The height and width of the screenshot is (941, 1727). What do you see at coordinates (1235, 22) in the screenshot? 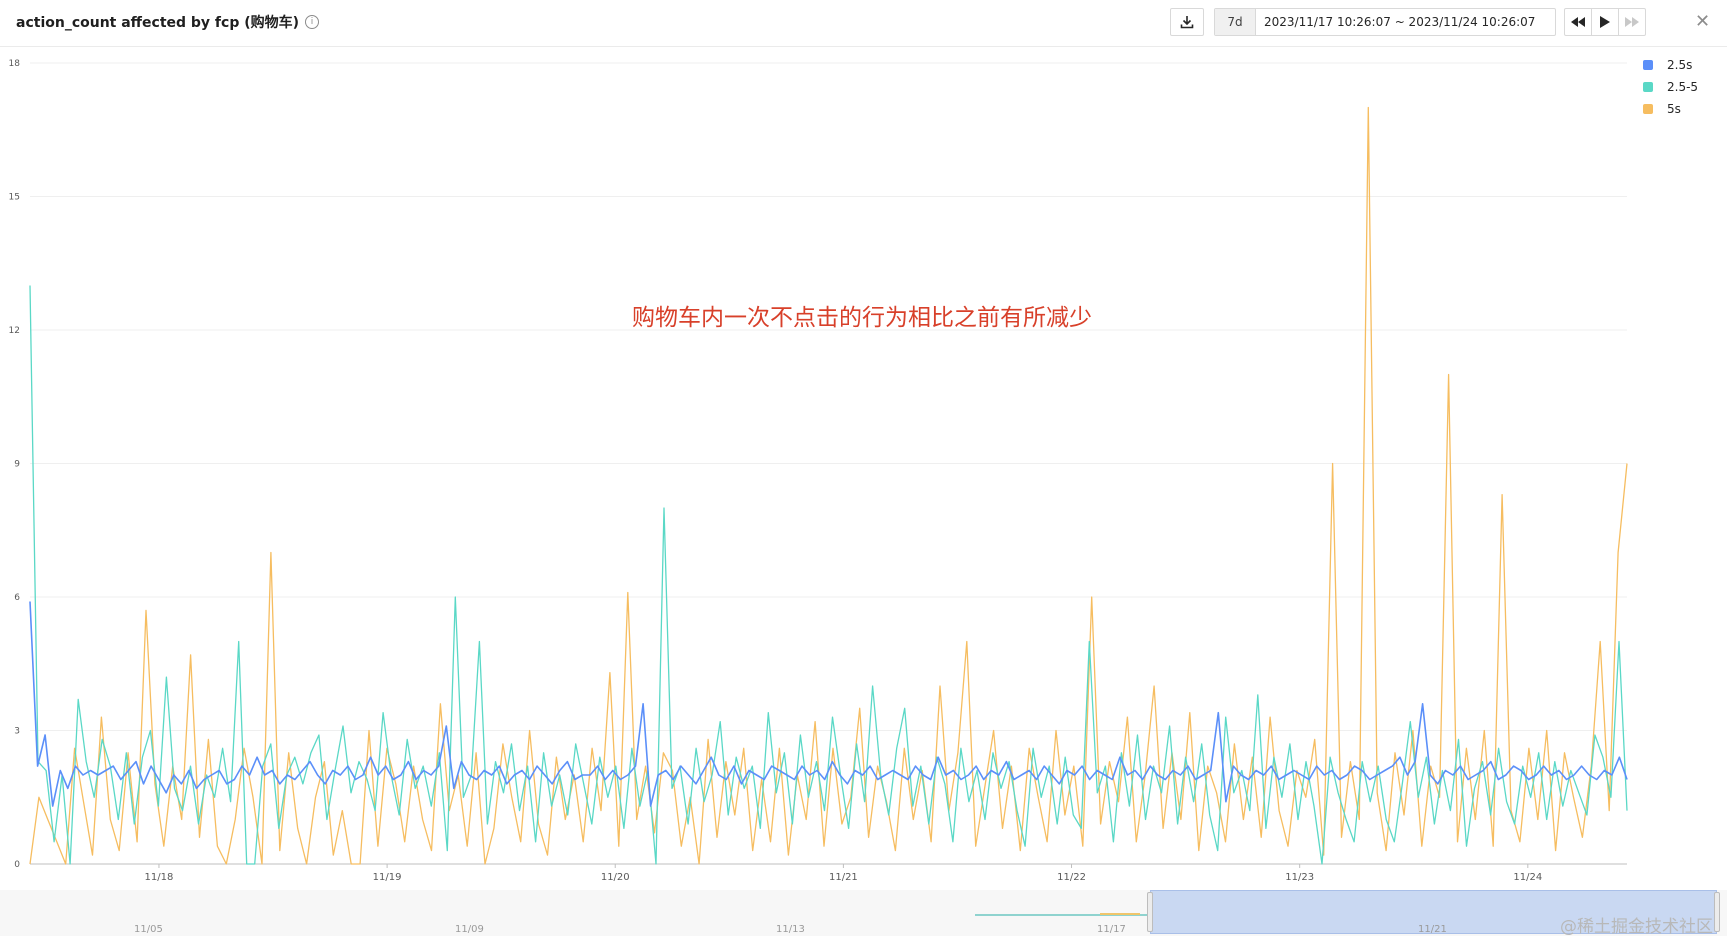
I see `range-preset: 7d` at bounding box center [1235, 22].